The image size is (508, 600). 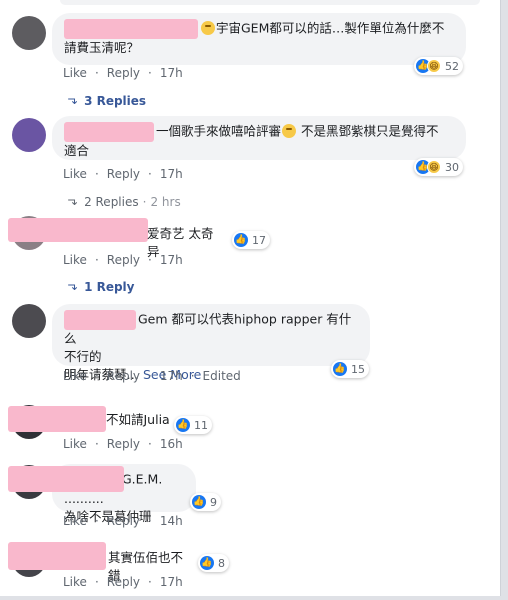 What do you see at coordinates (156, 376) in the screenshot?
I see `comment-actions: Like · Reply · 17h · Edited` at bounding box center [156, 376].